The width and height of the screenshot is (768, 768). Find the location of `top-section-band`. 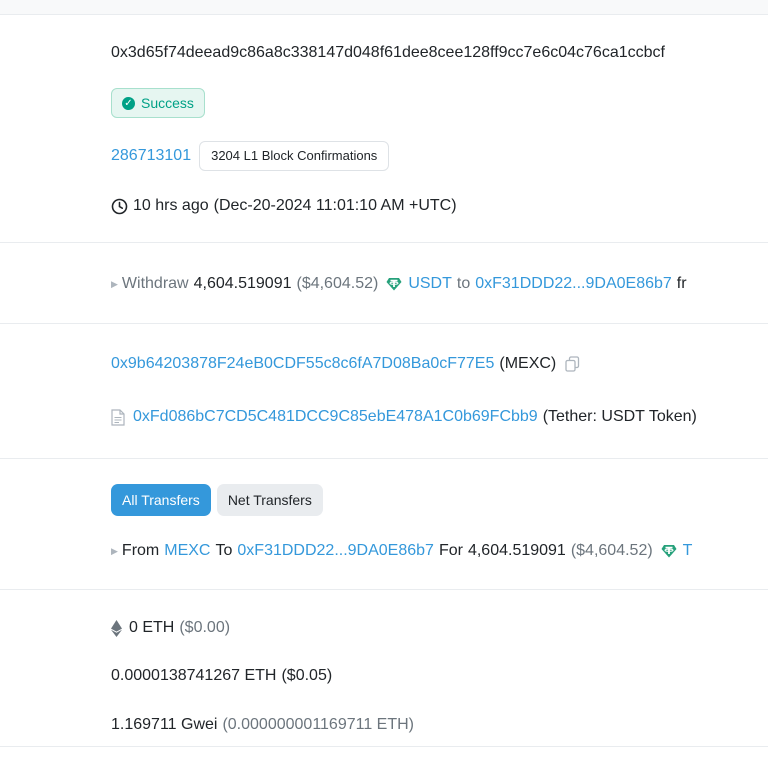

top-section-band is located at coordinates (384, 7).